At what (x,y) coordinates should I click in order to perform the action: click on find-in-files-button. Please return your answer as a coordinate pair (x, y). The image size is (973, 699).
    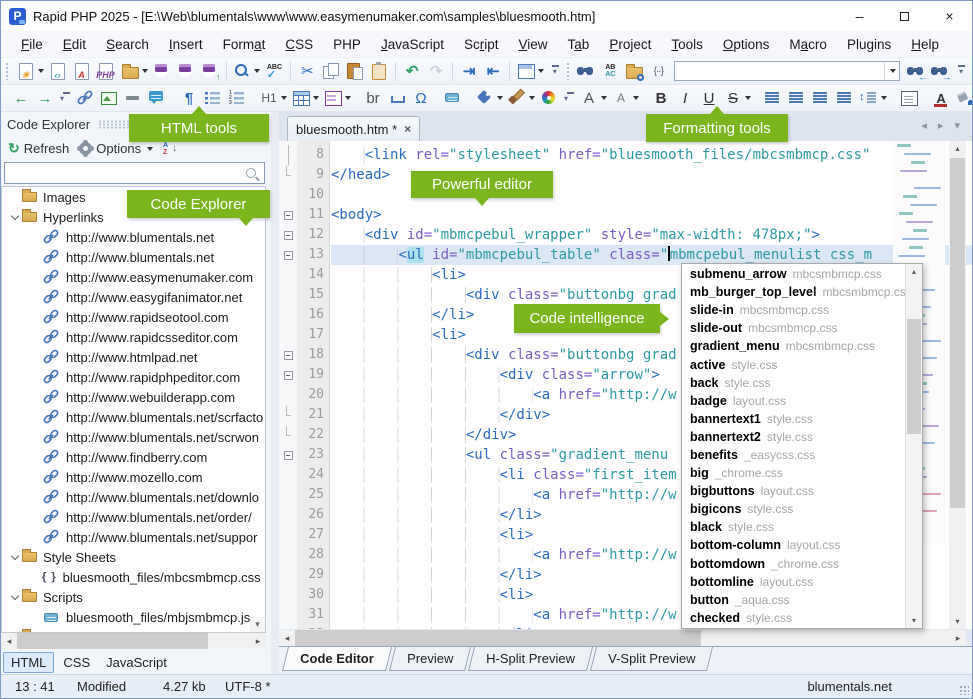
    Looking at the image, I should click on (634, 71).